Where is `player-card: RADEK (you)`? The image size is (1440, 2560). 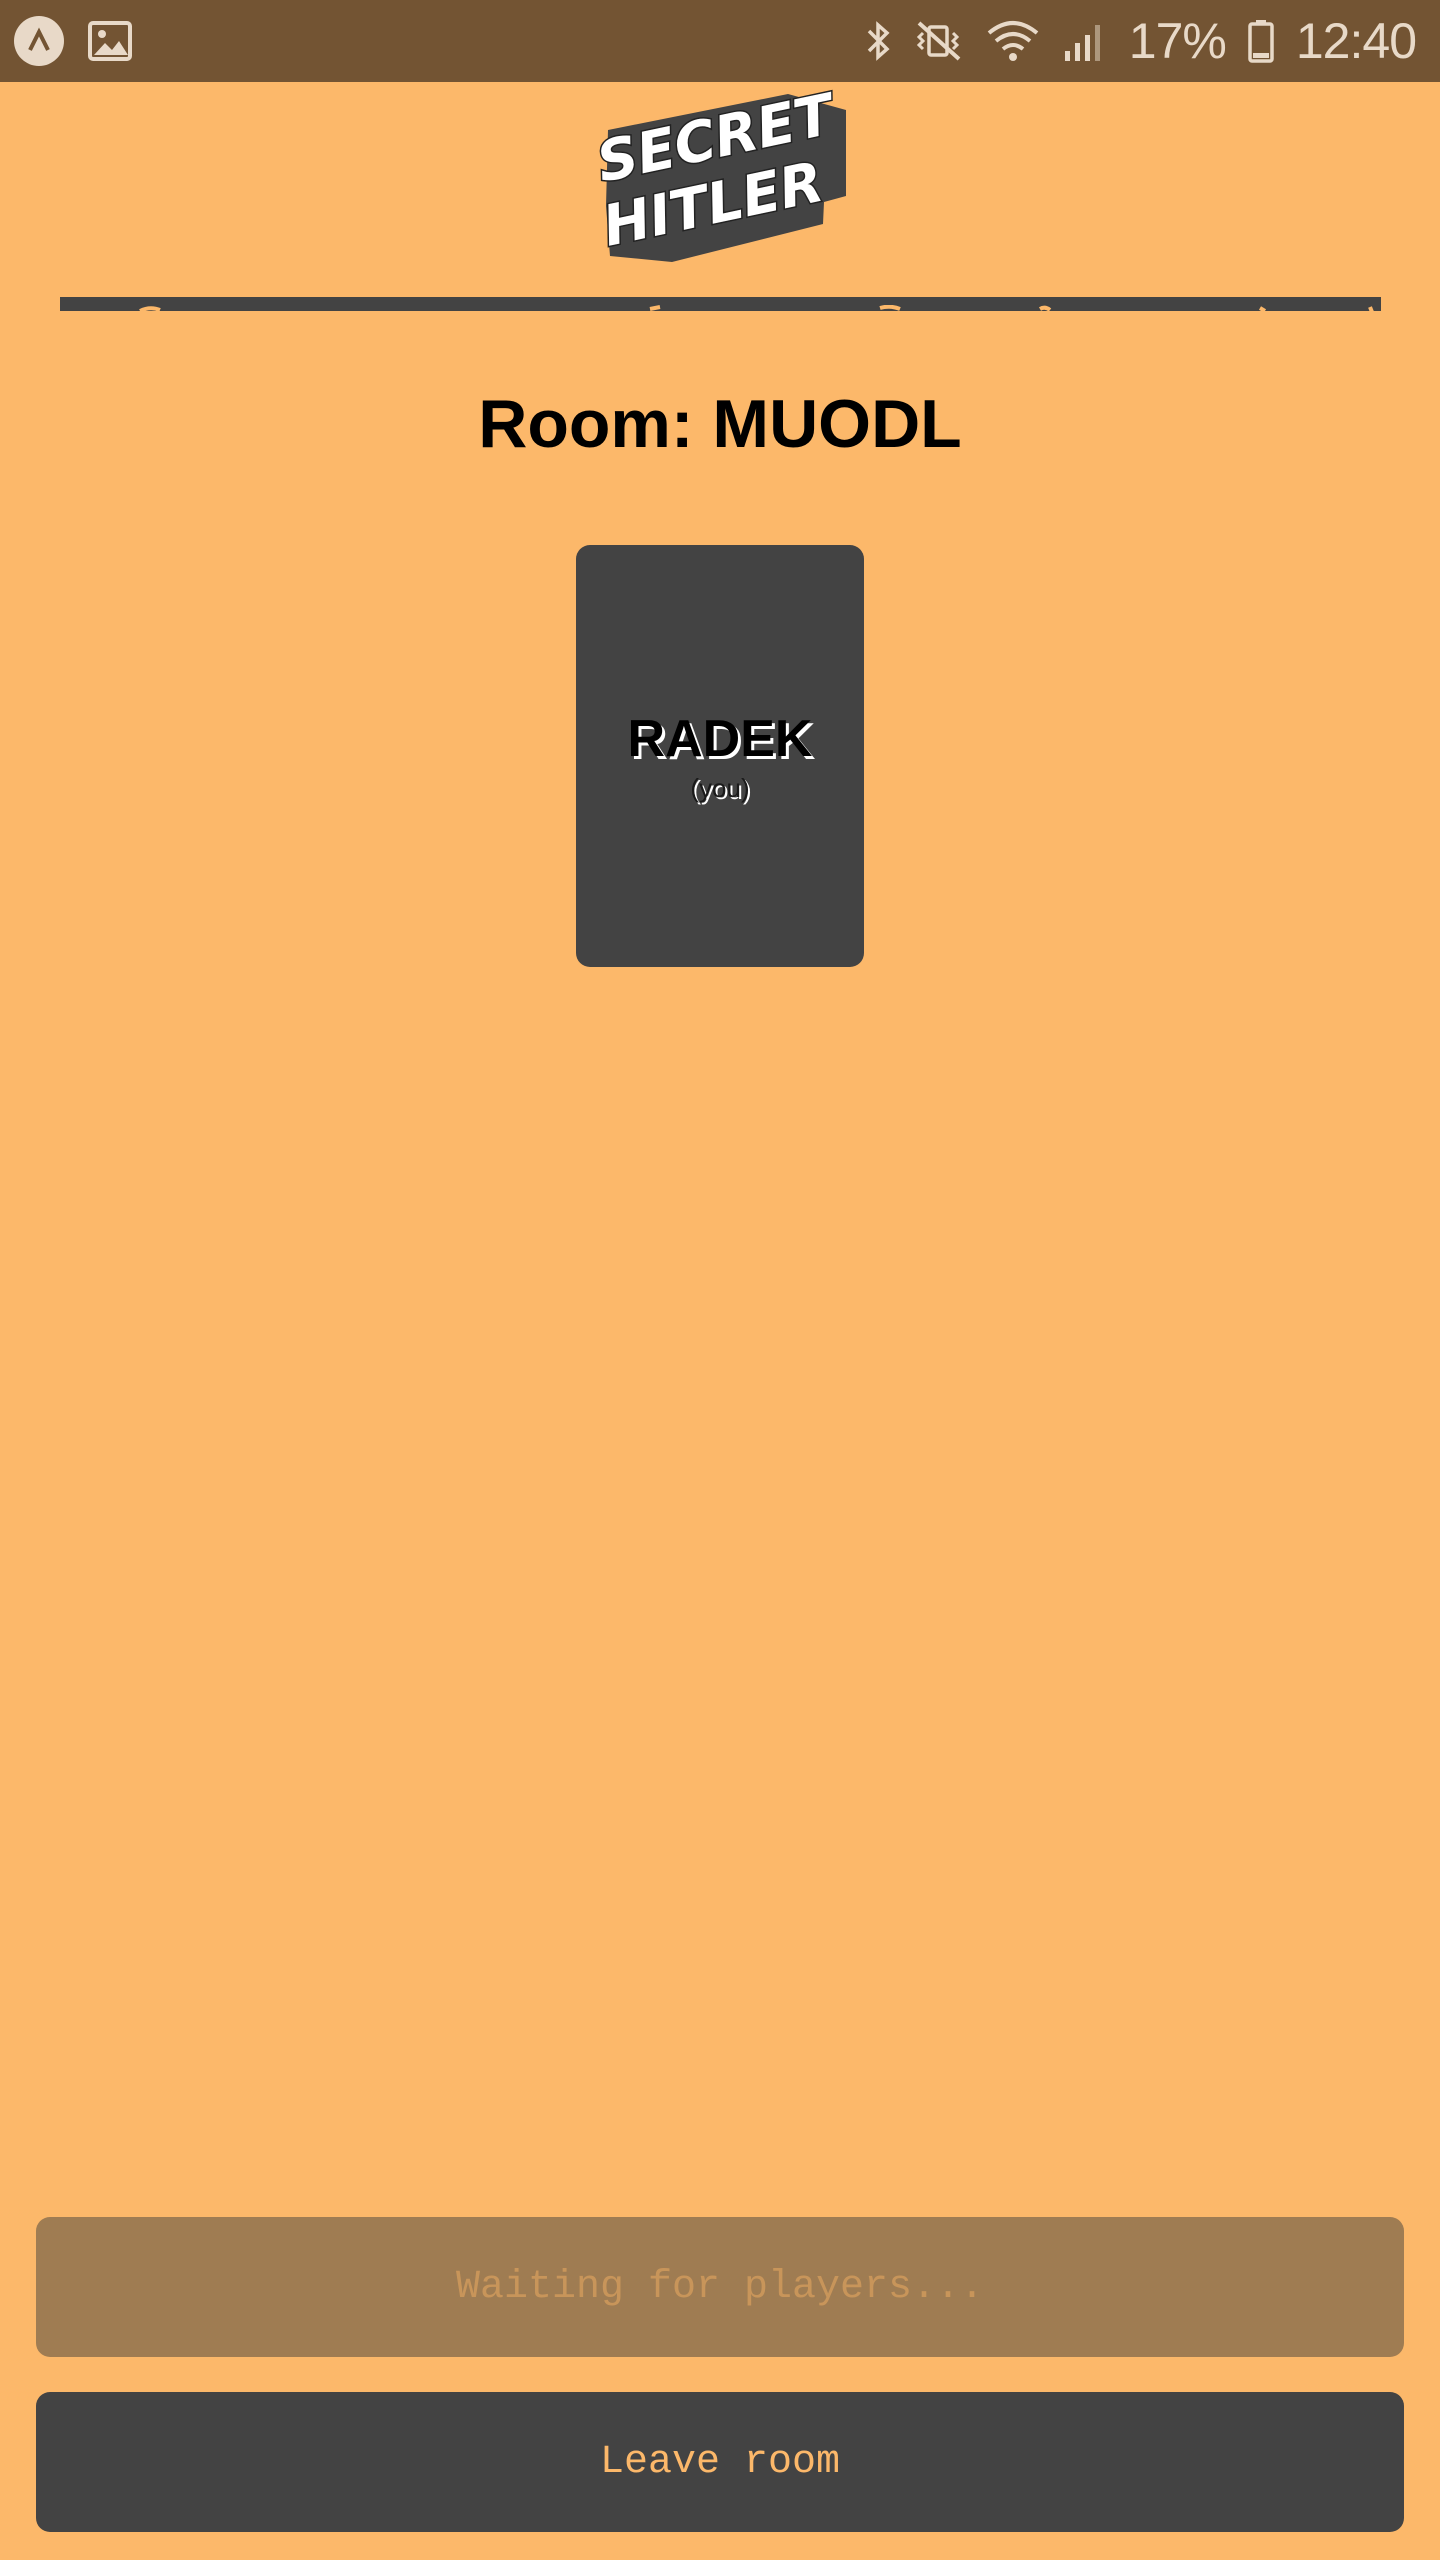
player-card: RADEK (you) is located at coordinates (720, 756).